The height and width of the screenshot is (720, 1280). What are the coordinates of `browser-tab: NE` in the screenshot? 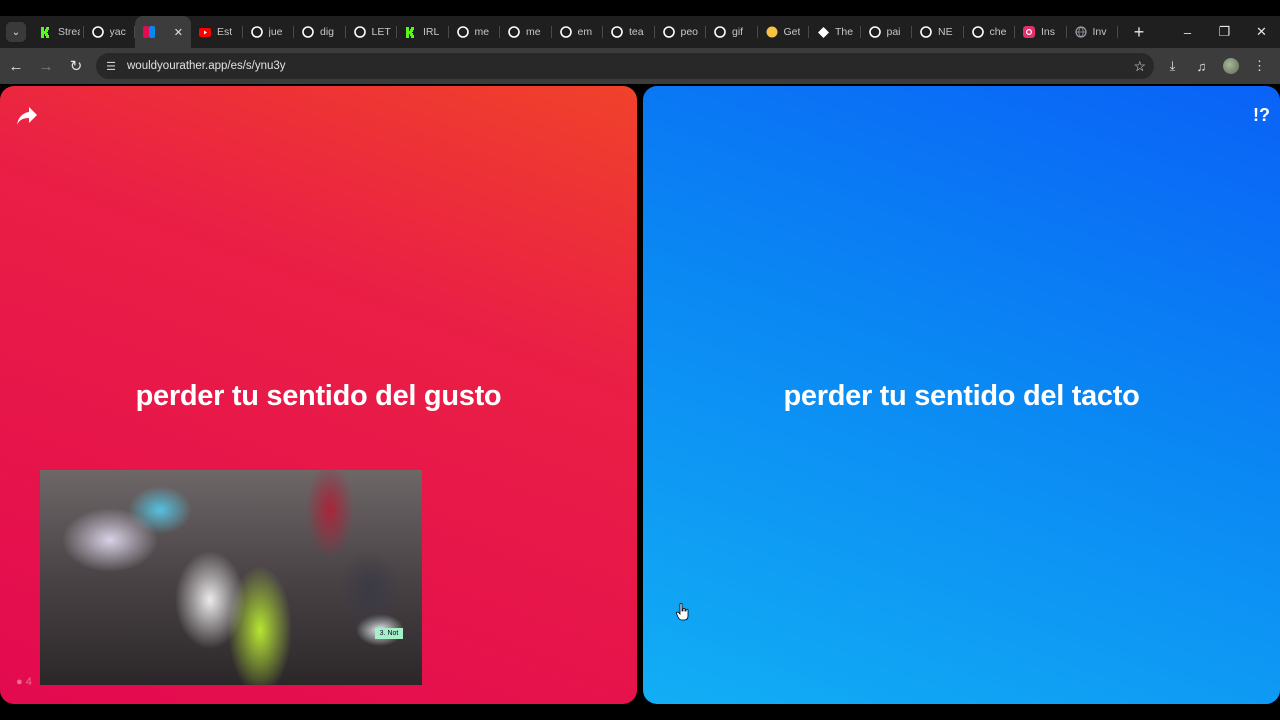 It's located at (938, 32).